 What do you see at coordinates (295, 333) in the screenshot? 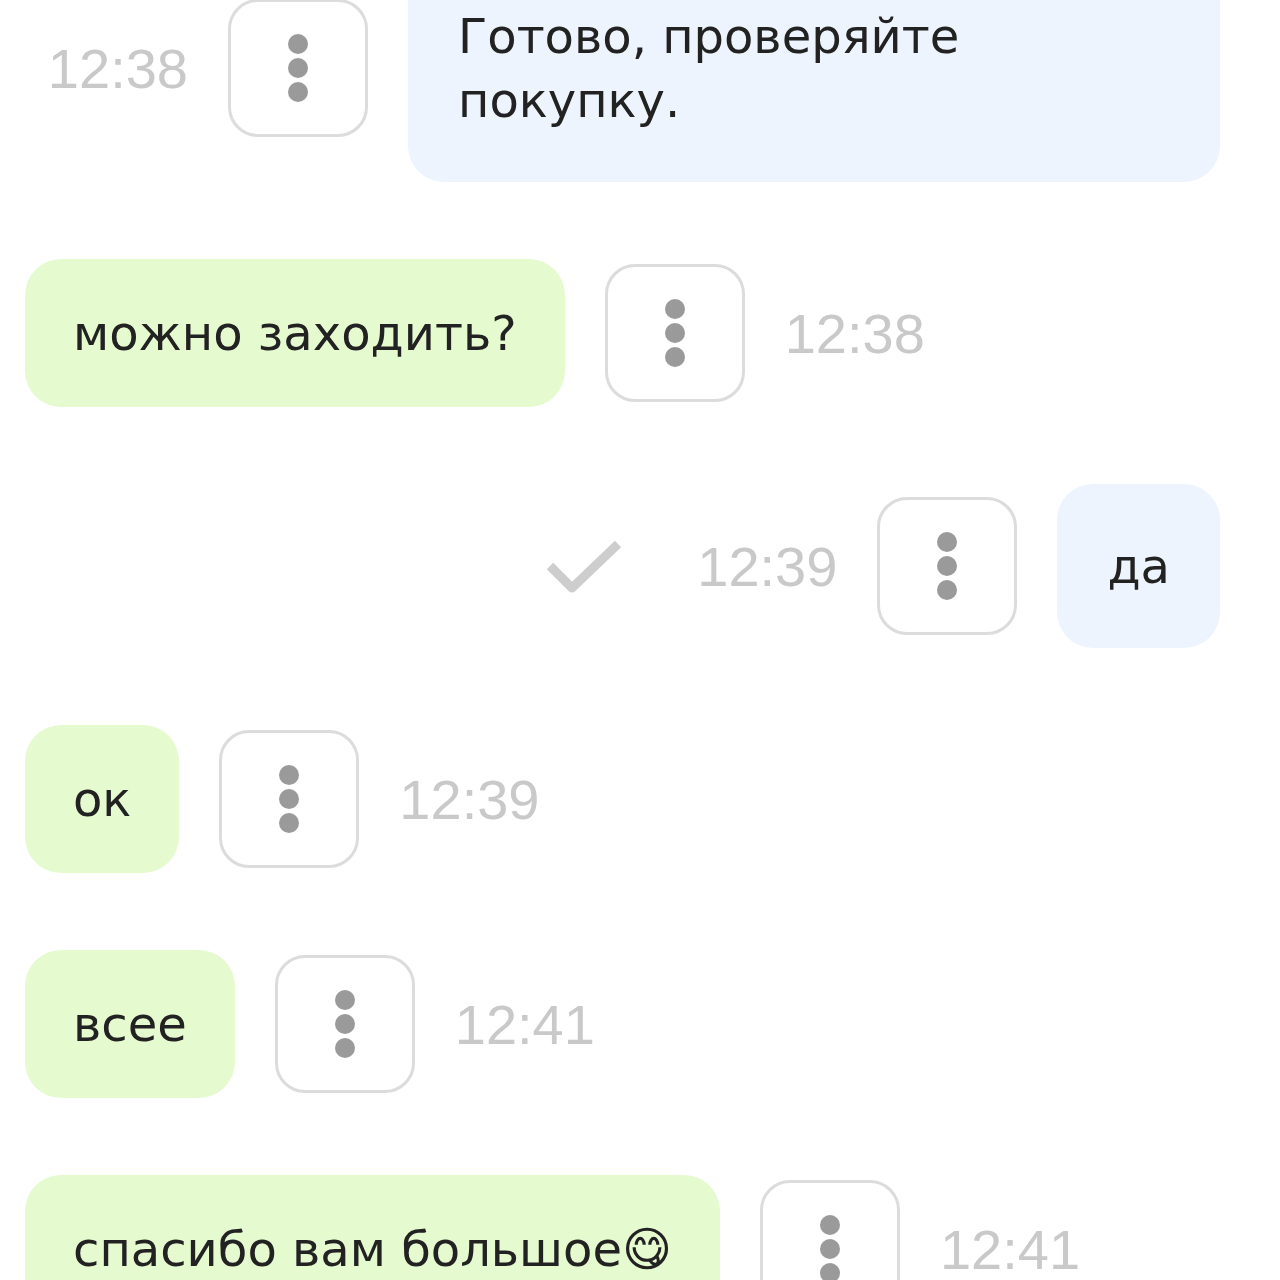
I see `message-bubble: можно заходить?` at bounding box center [295, 333].